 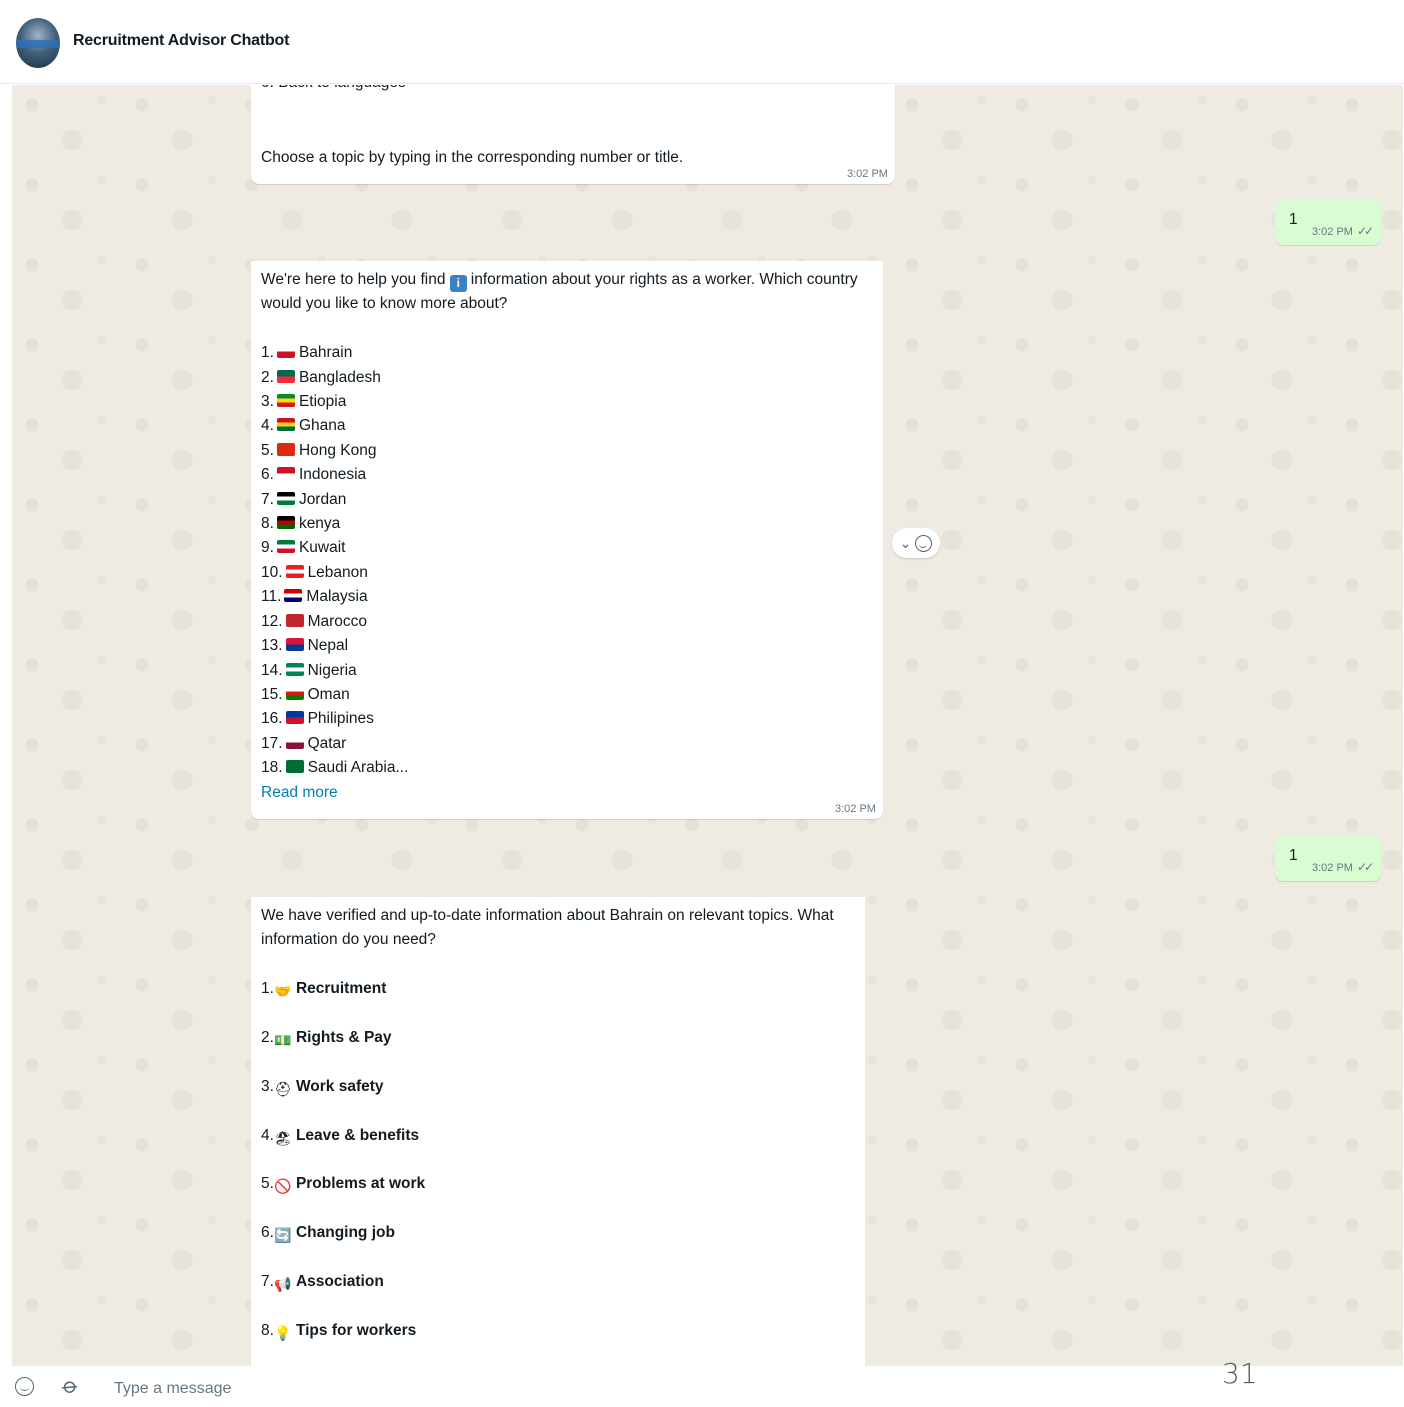 What do you see at coordinates (283, 1284) in the screenshot?
I see `topic-emoji-icon: 📢` at bounding box center [283, 1284].